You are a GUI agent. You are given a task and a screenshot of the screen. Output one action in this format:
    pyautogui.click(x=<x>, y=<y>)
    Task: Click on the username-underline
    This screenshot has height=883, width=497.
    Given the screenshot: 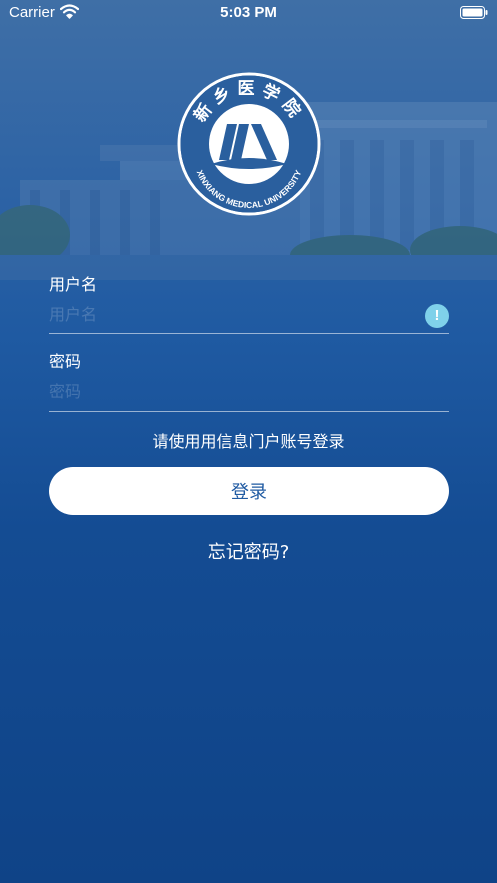 What is the action you would take?
    pyautogui.click(x=249, y=333)
    